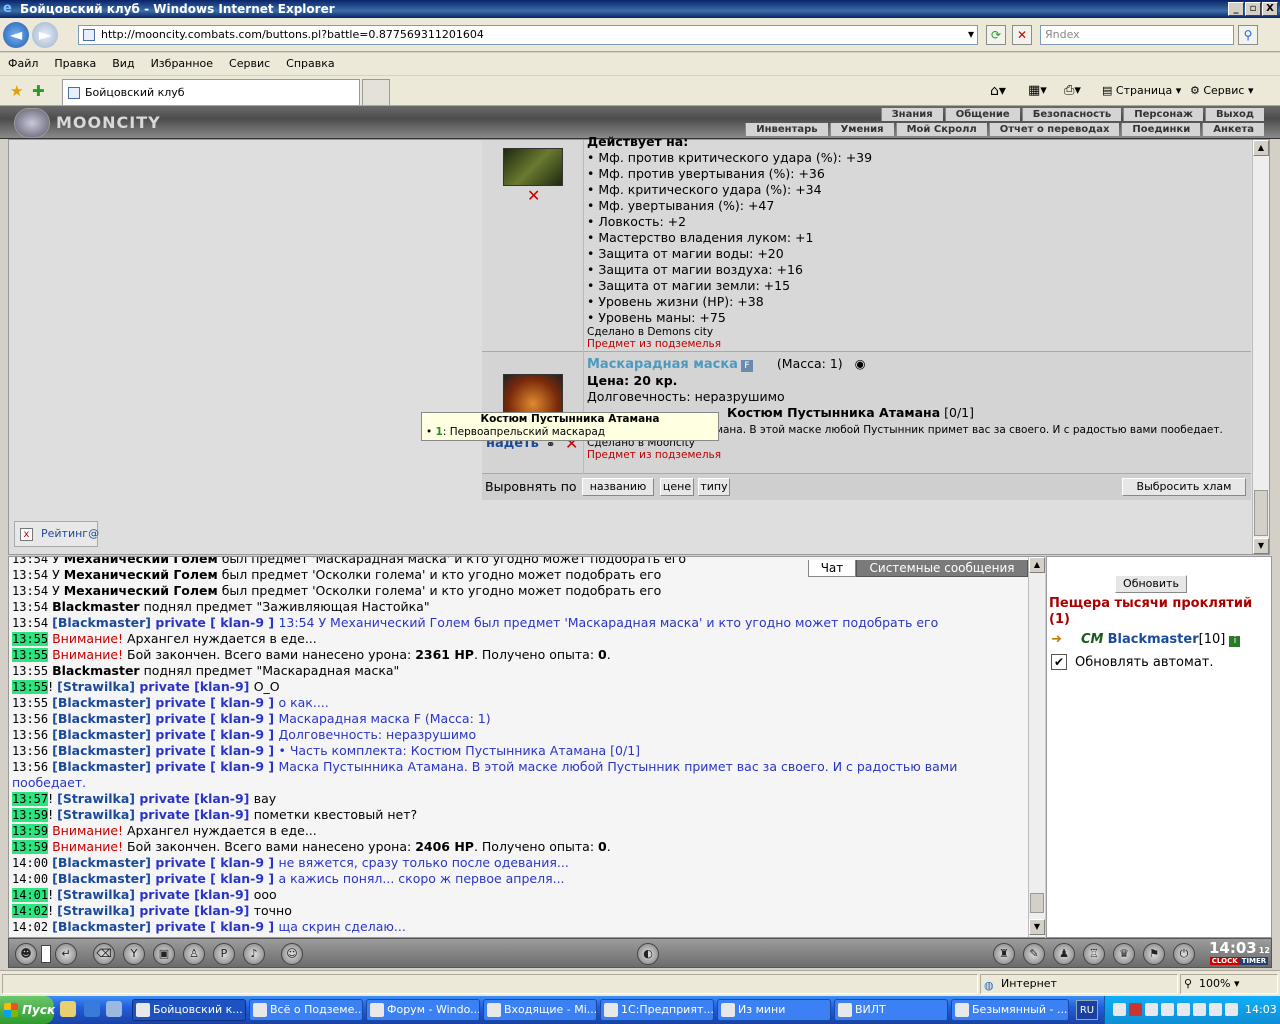 The image size is (1280, 1024). Describe the element at coordinates (16, 35) in the screenshot. I see `back-button: ◄` at that location.